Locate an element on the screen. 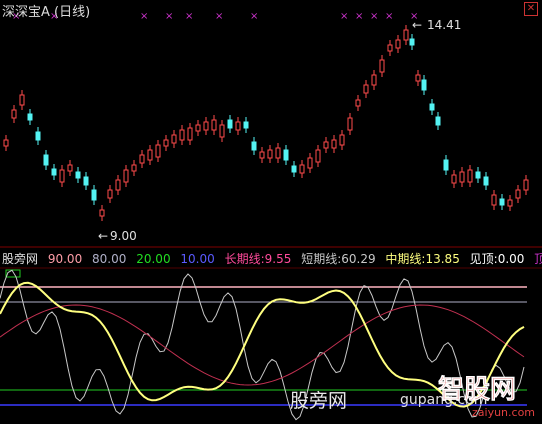  mid-term-value: 13.85 is located at coordinates (442, 259).